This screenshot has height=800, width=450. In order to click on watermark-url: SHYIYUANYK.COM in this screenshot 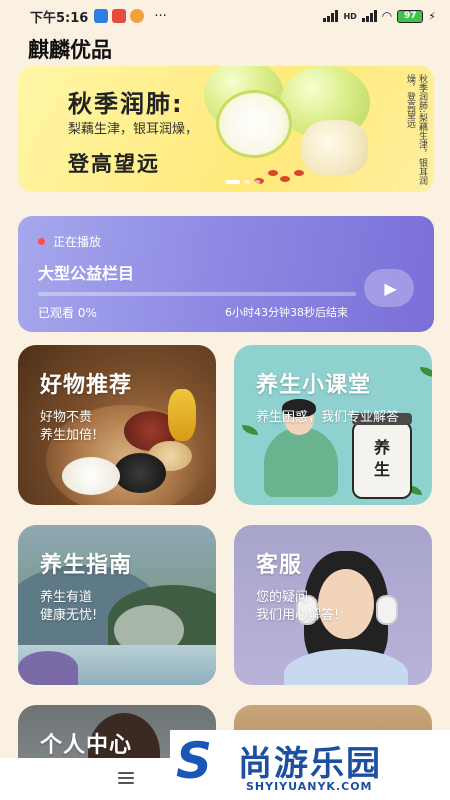, I will do `click(309, 786)`.